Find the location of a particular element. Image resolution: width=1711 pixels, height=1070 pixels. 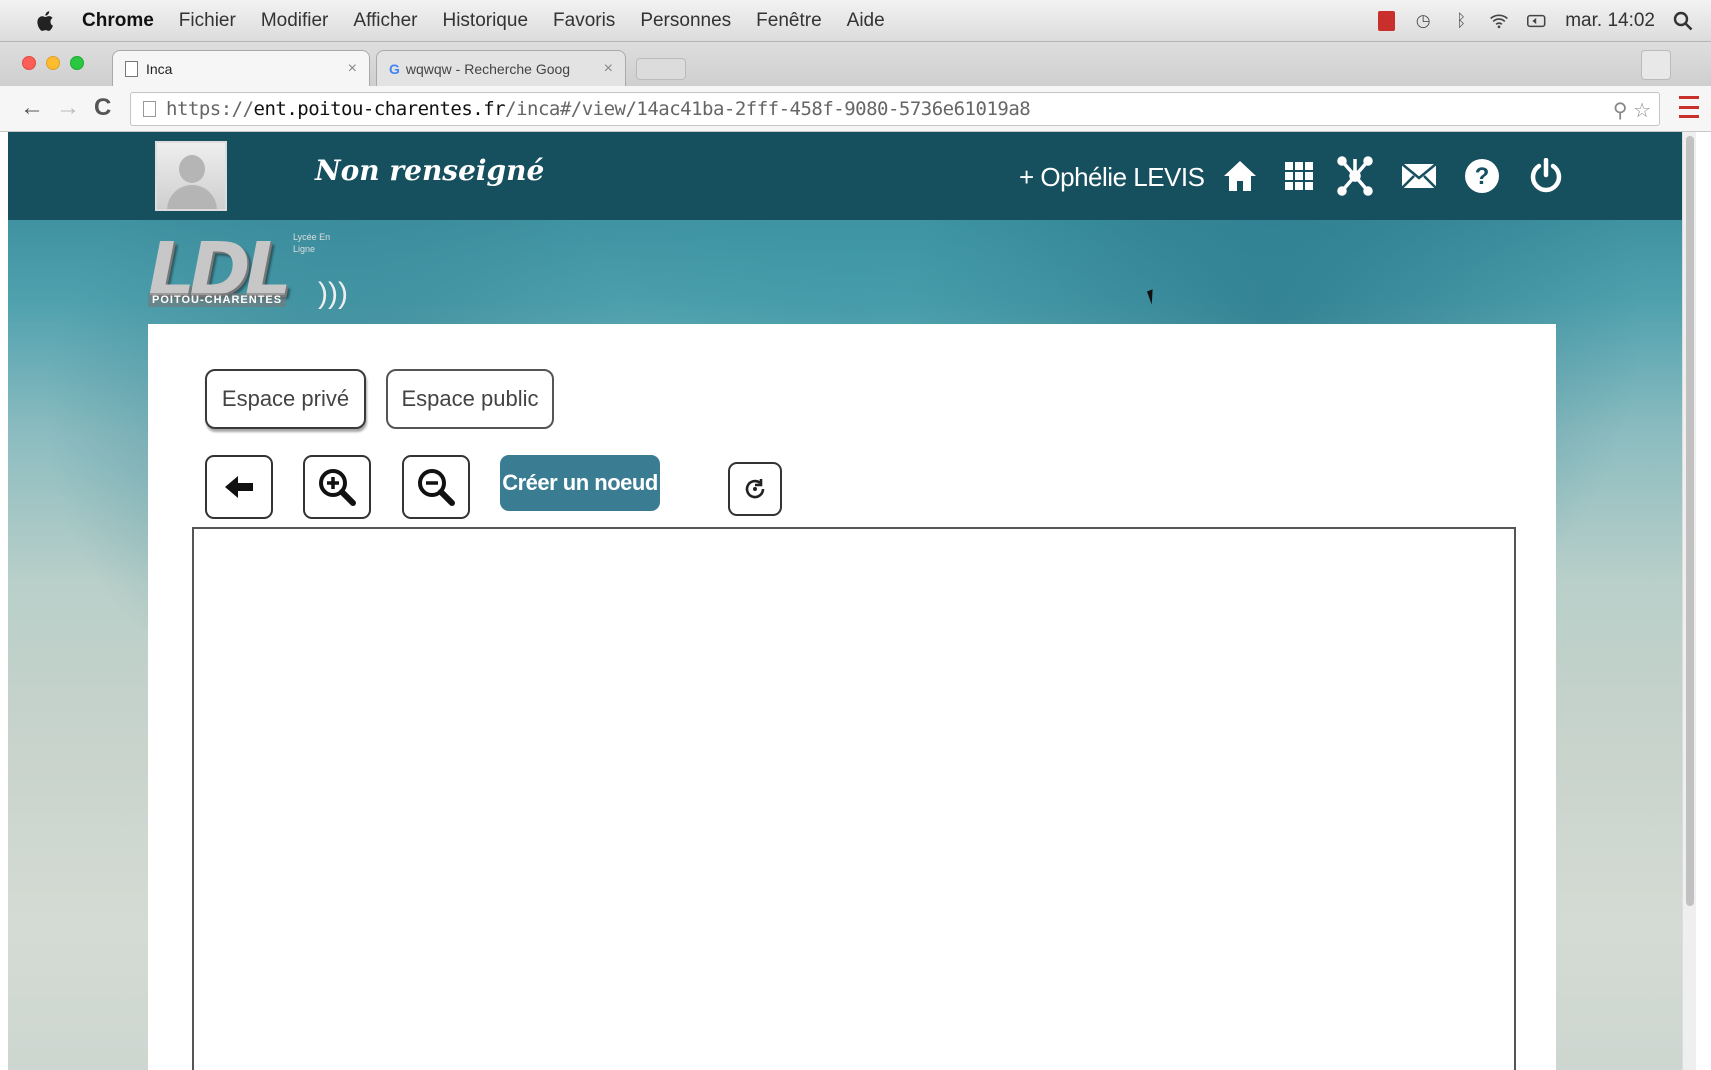

menu-personnes: Personnes is located at coordinates (685, 21).